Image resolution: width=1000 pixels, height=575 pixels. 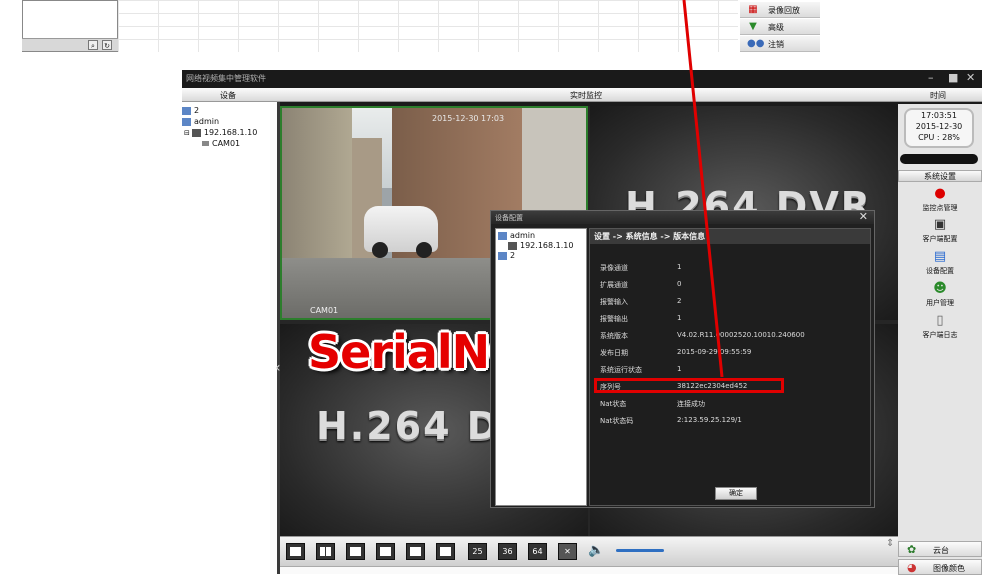 What do you see at coordinates (93, 45) in the screenshot?
I see `search-icon: ⌕` at bounding box center [93, 45].